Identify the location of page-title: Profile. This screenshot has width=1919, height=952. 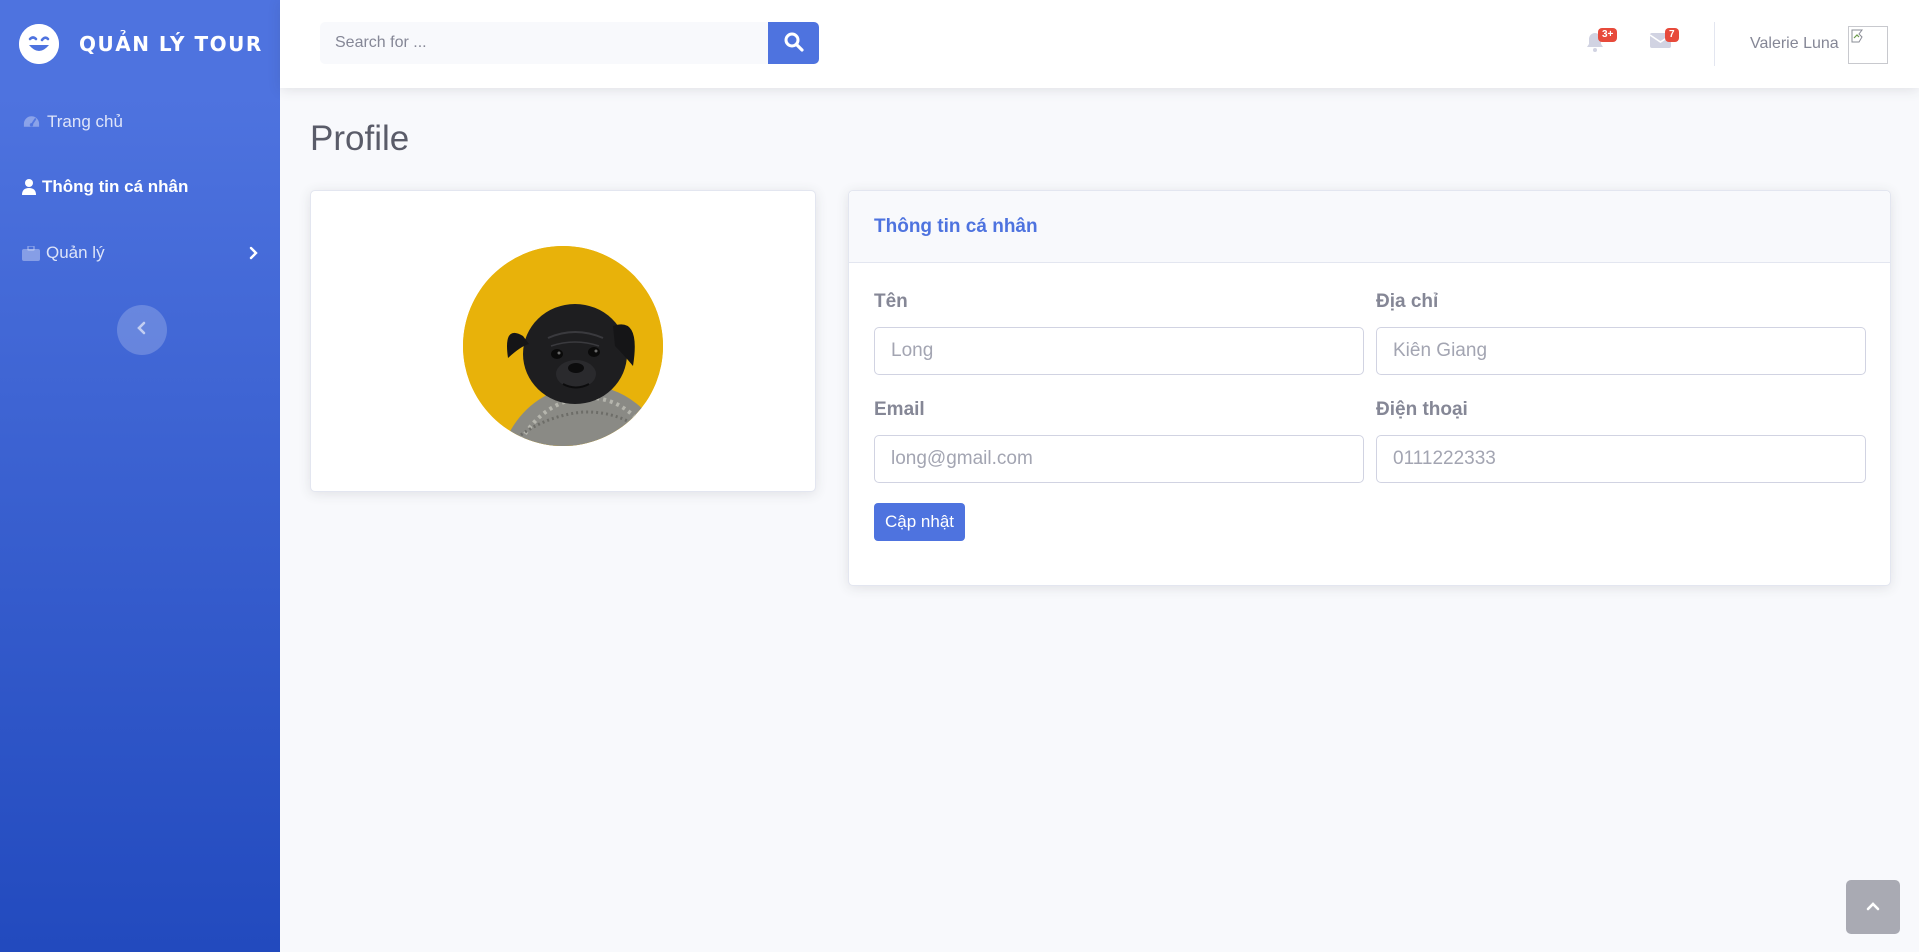
(360, 138).